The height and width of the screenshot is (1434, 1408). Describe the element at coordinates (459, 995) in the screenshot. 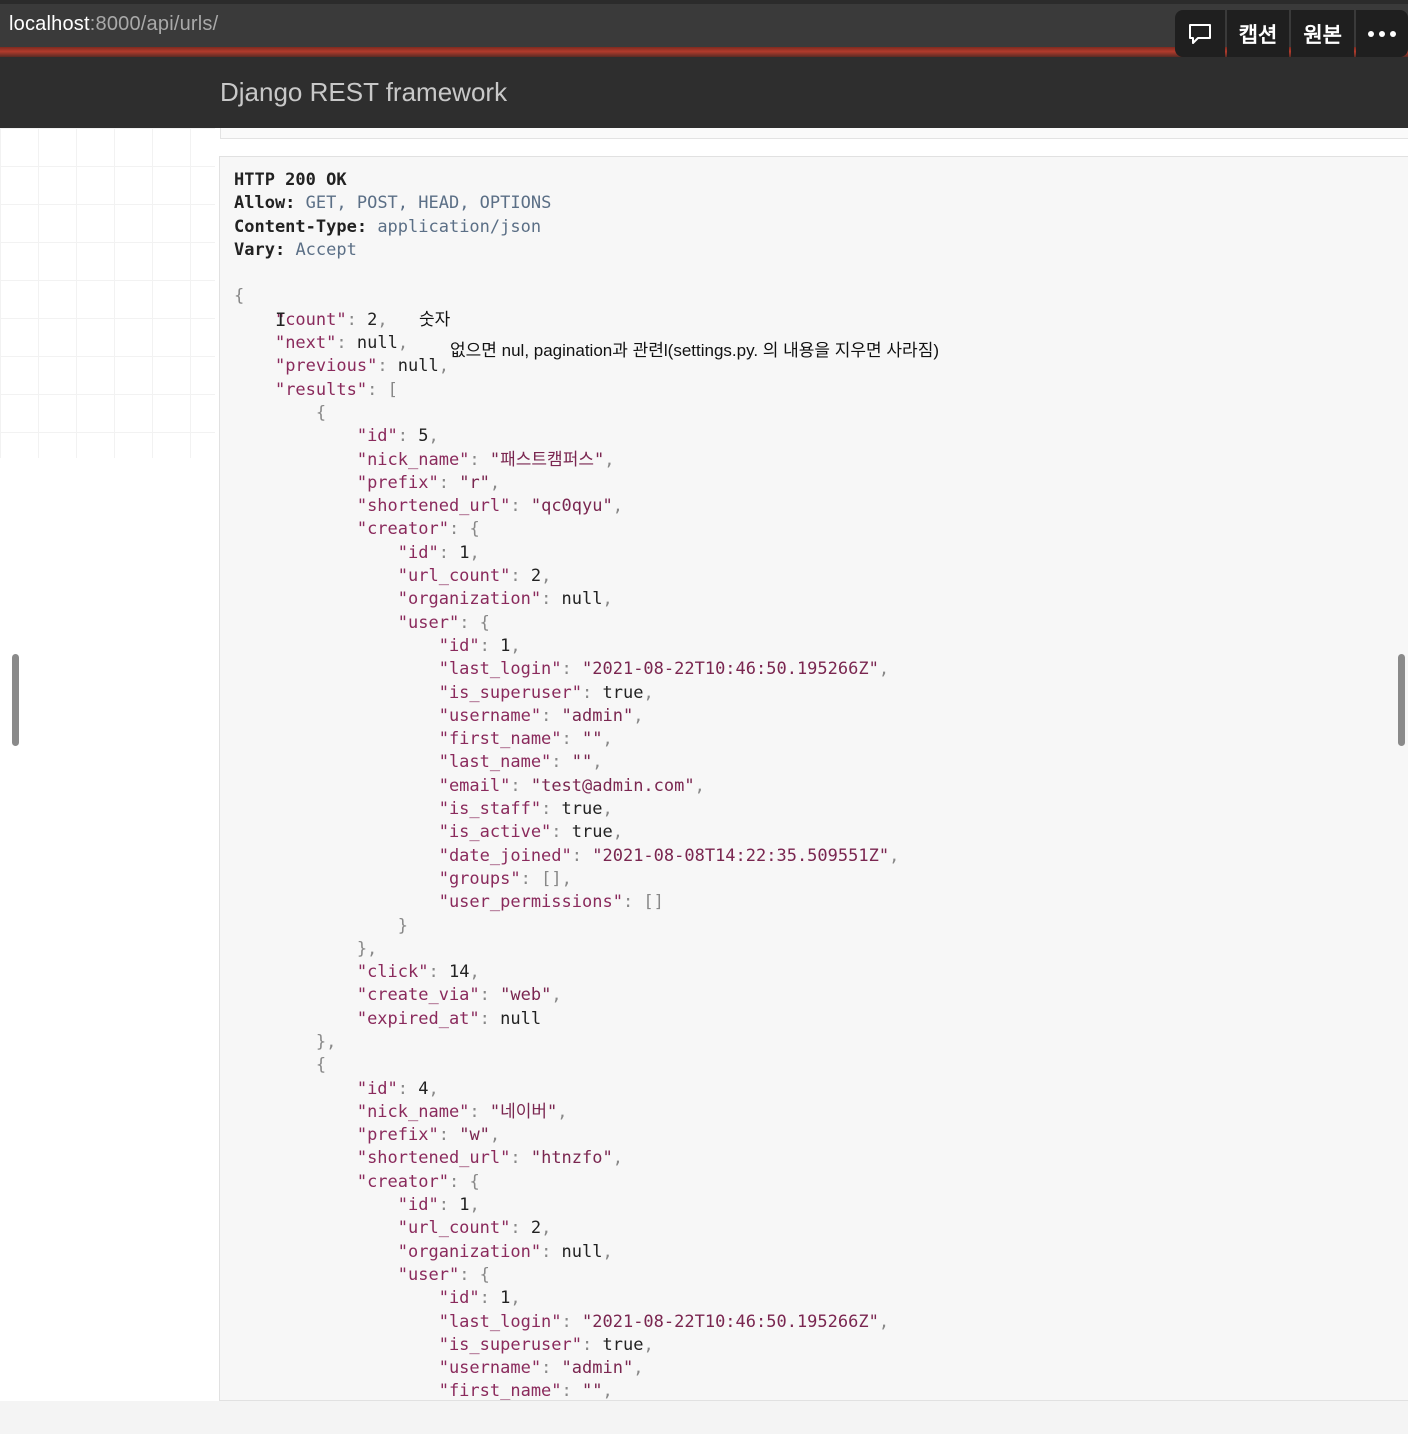

I see `json-line: "create_via": "web",` at that location.